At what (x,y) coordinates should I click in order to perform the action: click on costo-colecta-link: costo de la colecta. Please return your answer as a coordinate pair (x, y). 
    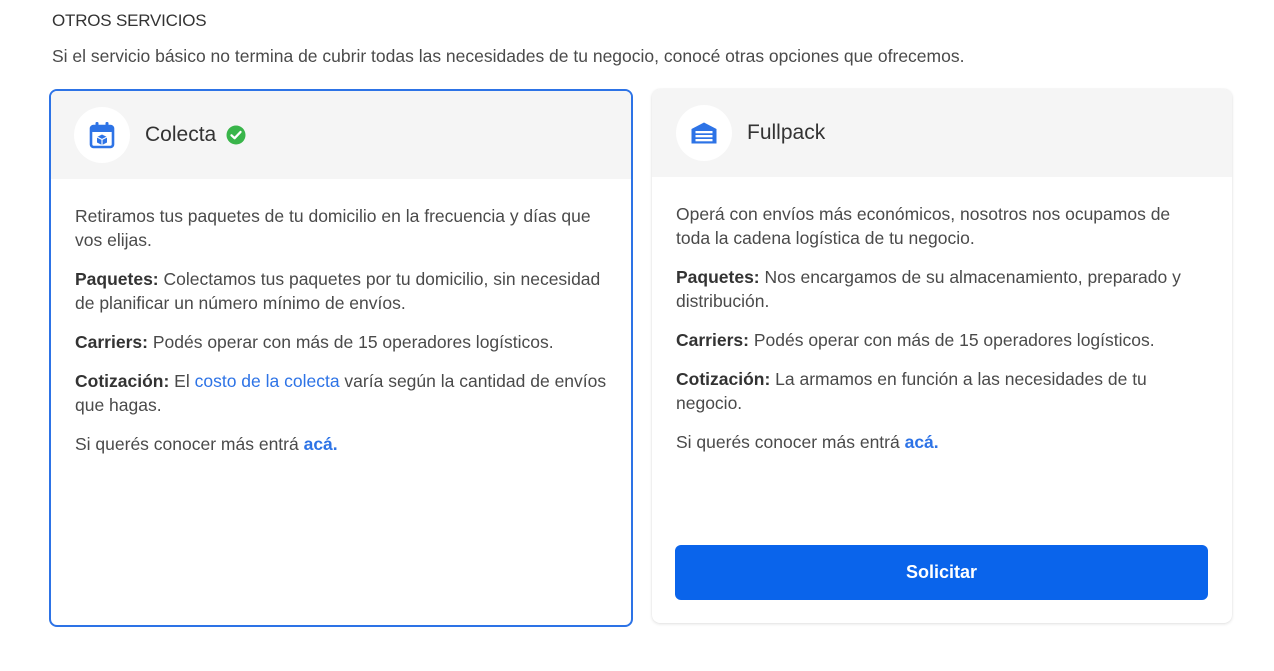
    Looking at the image, I should click on (267, 381).